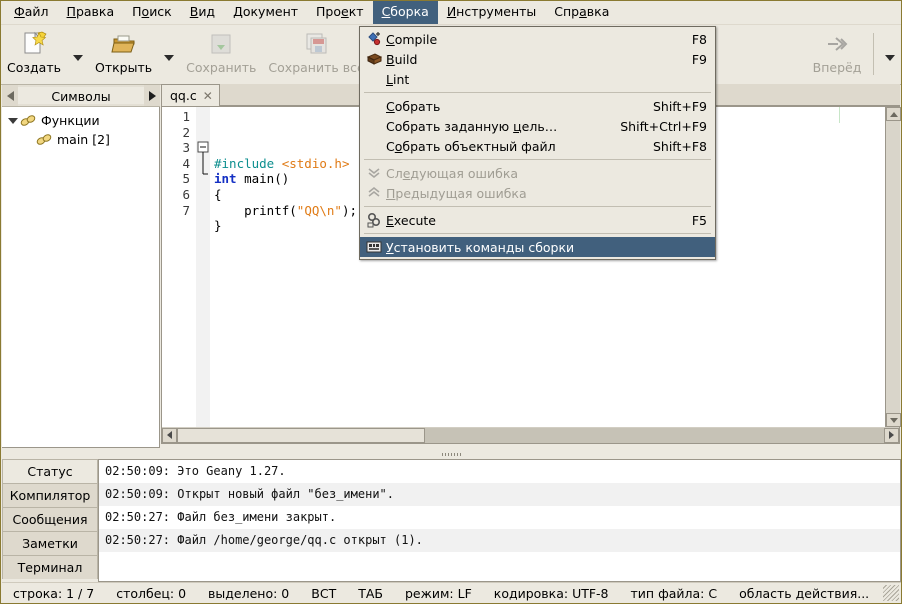  I want to click on build-menu-item-установить-команды-сборки: Установить команды сборки, so click(537, 247).